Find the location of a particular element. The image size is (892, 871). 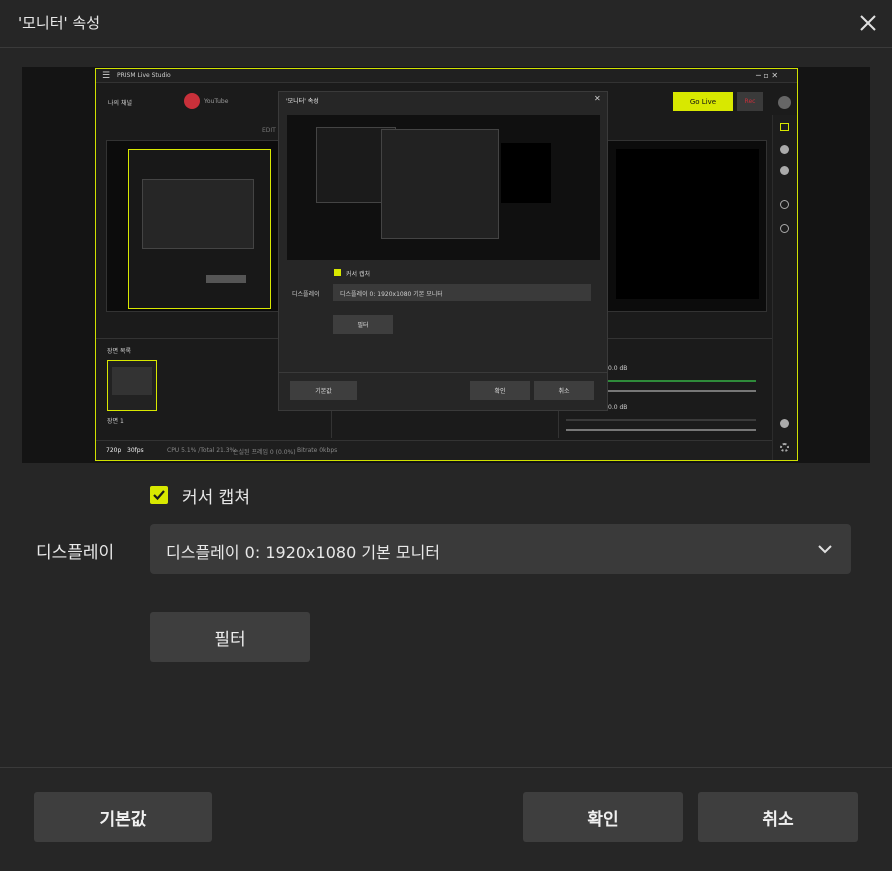

cursor-capture-label: 커서 캡쳐 is located at coordinates (216, 497).